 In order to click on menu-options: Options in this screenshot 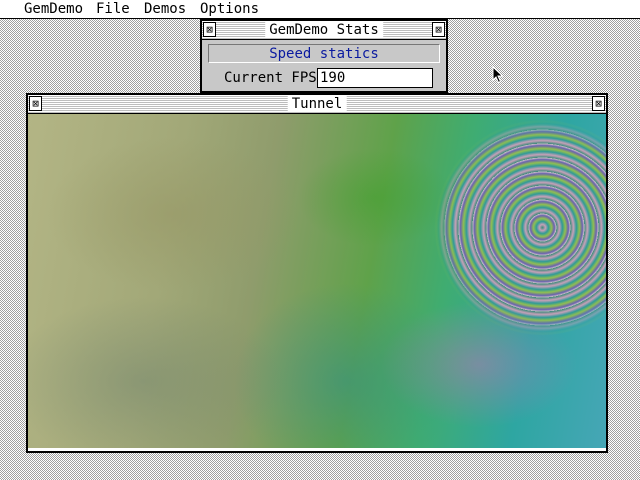, I will do `click(229, 9)`.